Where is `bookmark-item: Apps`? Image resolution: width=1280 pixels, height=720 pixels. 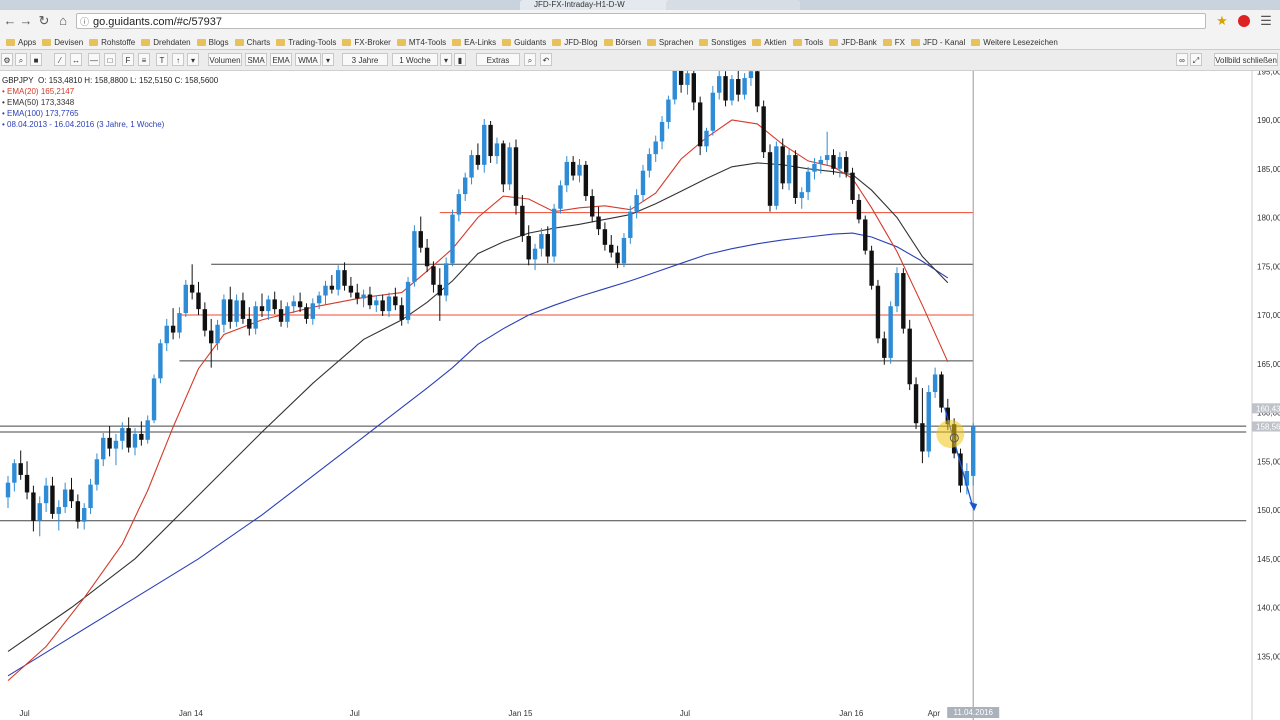 bookmark-item: Apps is located at coordinates (21, 41).